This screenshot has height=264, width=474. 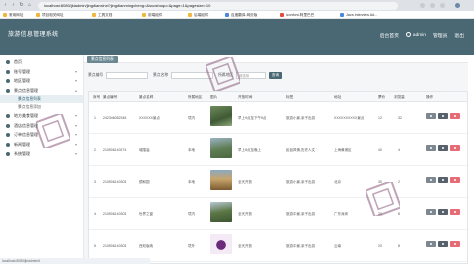 I want to click on col-name: 景点名称, so click(x=146, y=97).